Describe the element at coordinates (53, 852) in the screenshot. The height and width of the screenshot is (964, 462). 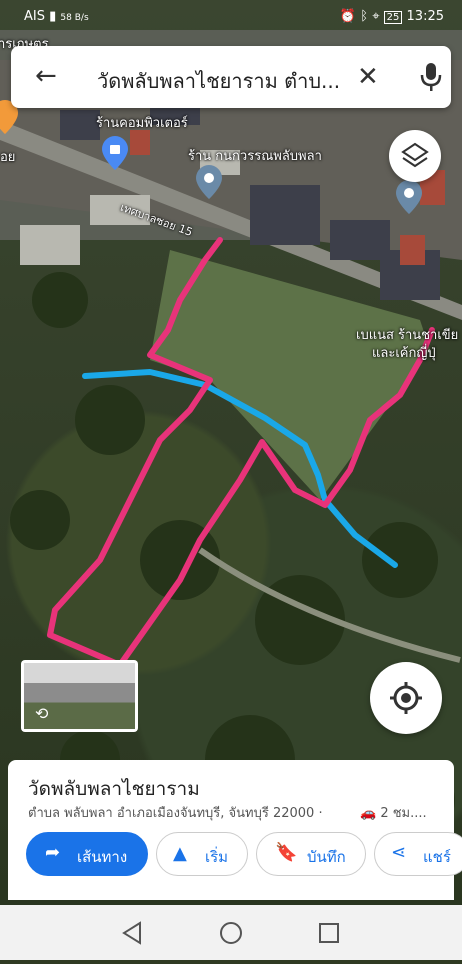
I see `directions-icon: ➦` at that location.